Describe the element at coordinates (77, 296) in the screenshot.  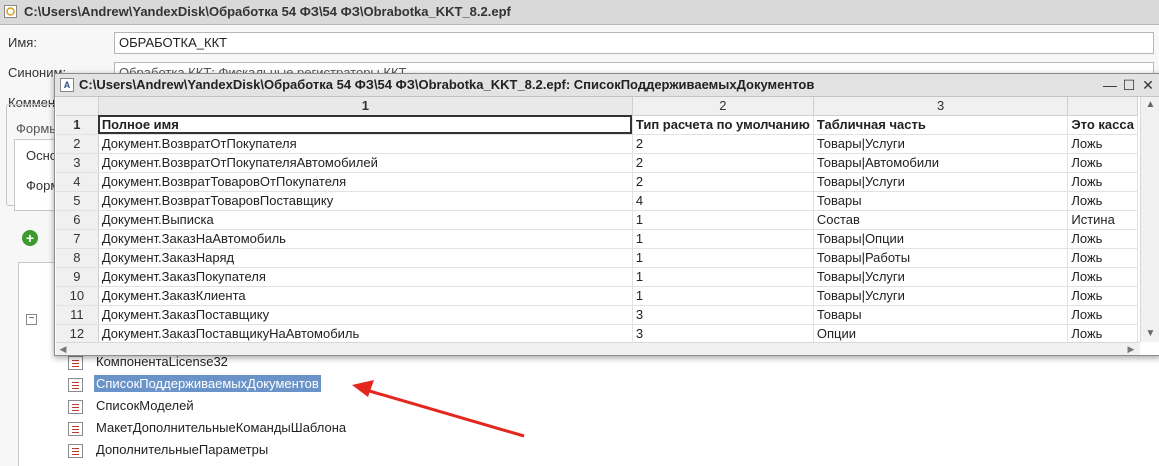
I see `row-header: 10` at that location.